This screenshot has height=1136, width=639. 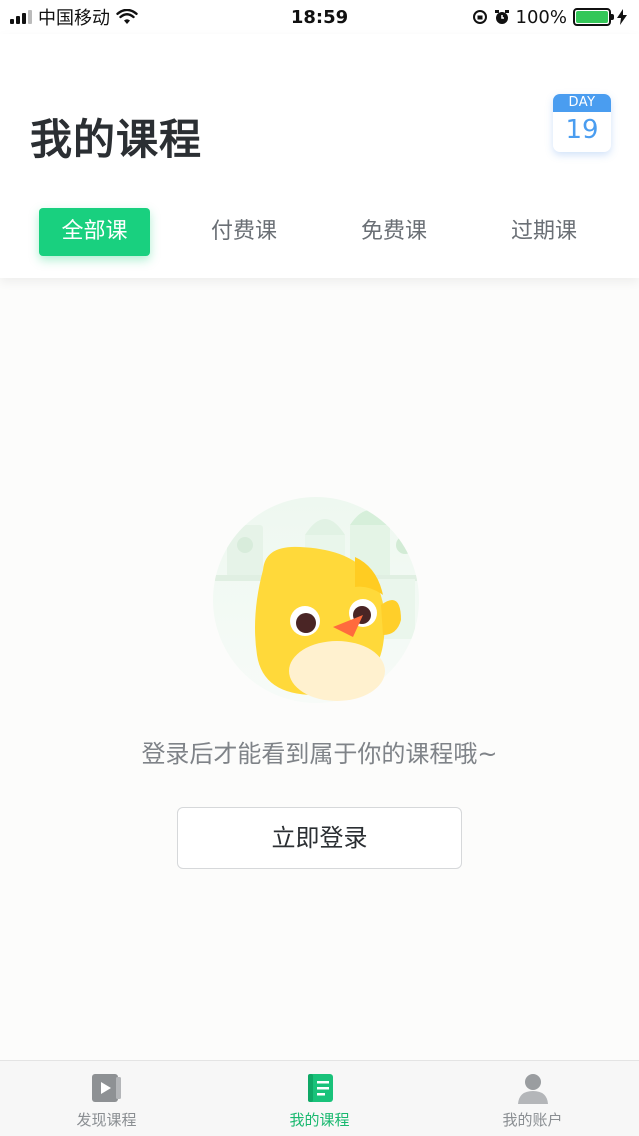 What do you see at coordinates (622, 17) in the screenshot?
I see `charging-icon` at bounding box center [622, 17].